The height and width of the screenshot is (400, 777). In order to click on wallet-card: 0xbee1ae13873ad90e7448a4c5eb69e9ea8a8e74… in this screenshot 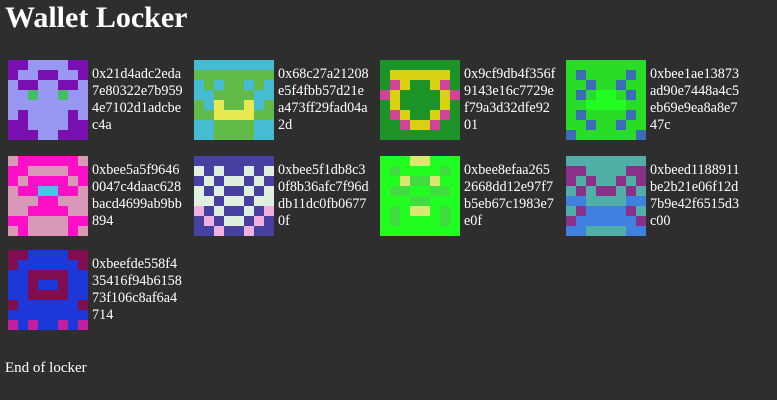, I will do `click(654, 100)`.